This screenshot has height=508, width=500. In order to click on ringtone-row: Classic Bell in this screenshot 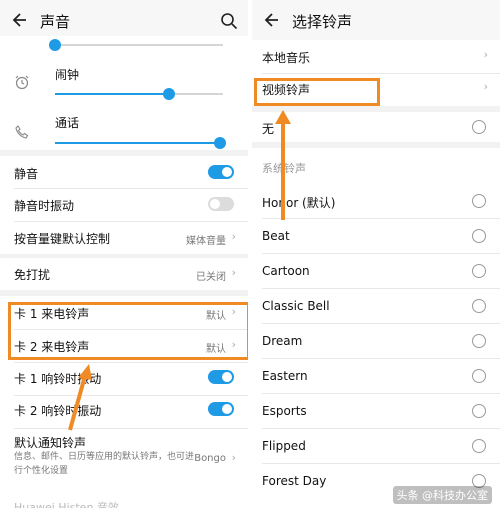, I will do `click(376, 306)`.